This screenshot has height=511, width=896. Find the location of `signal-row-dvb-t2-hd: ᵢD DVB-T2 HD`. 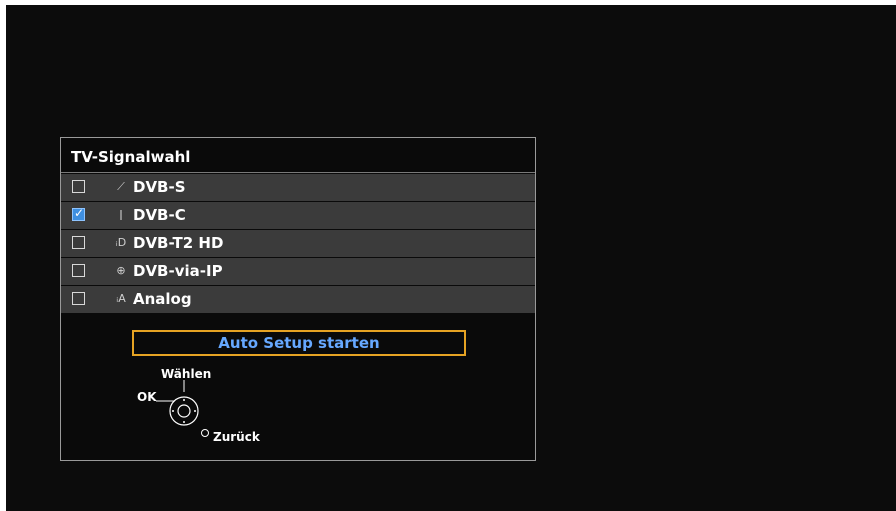

signal-row-dvb-t2-hd: ᵢD DVB-T2 HD is located at coordinates (298, 243).